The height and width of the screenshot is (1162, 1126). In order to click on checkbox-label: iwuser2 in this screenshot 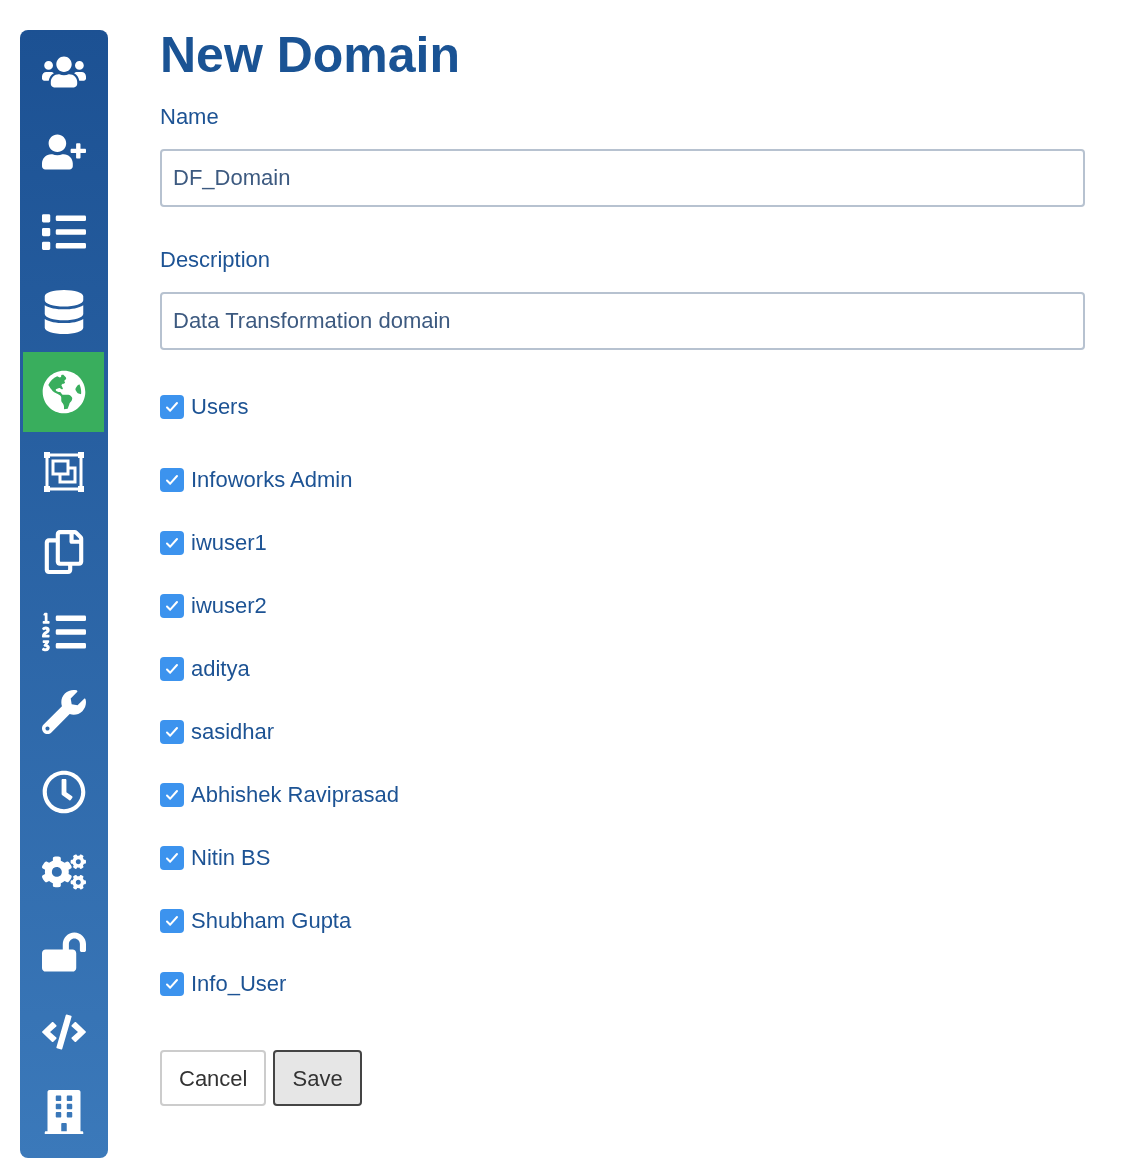, I will do `click(229, 606)`.